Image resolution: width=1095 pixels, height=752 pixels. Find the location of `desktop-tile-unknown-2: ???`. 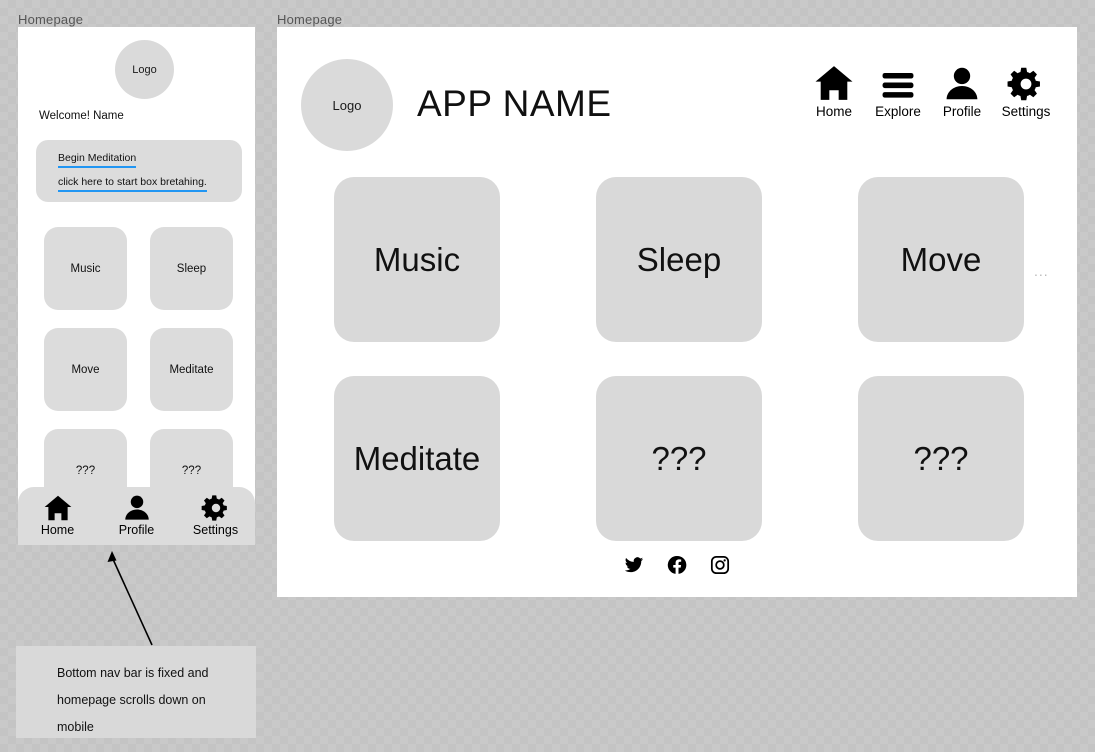

desktop-tile-unknown-2: ??? is located at coordinates (941, 458).